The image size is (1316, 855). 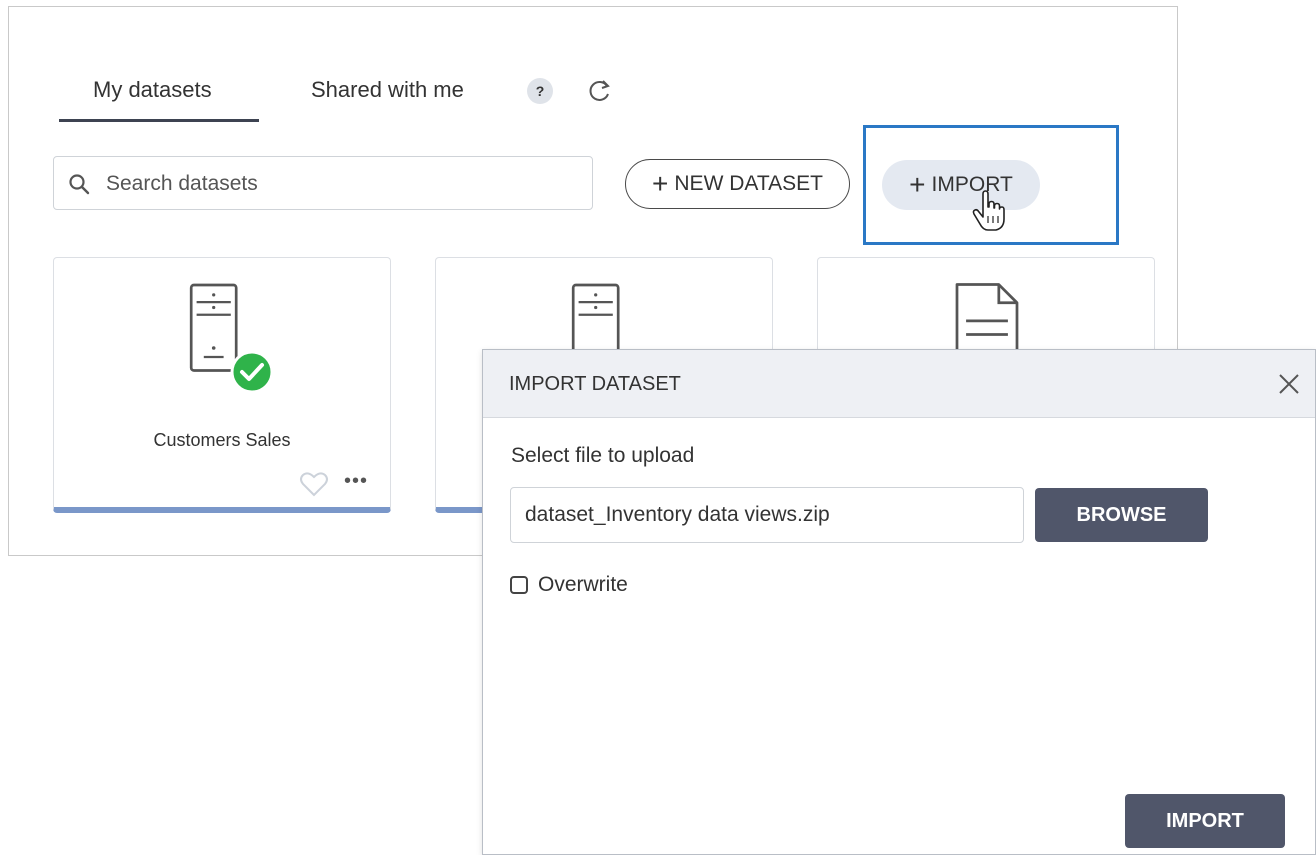 What do you see at coordinates (1121, 515) in the screenshot?
I see `browse-button: BROWSE` at bounding box center [1121, 515].